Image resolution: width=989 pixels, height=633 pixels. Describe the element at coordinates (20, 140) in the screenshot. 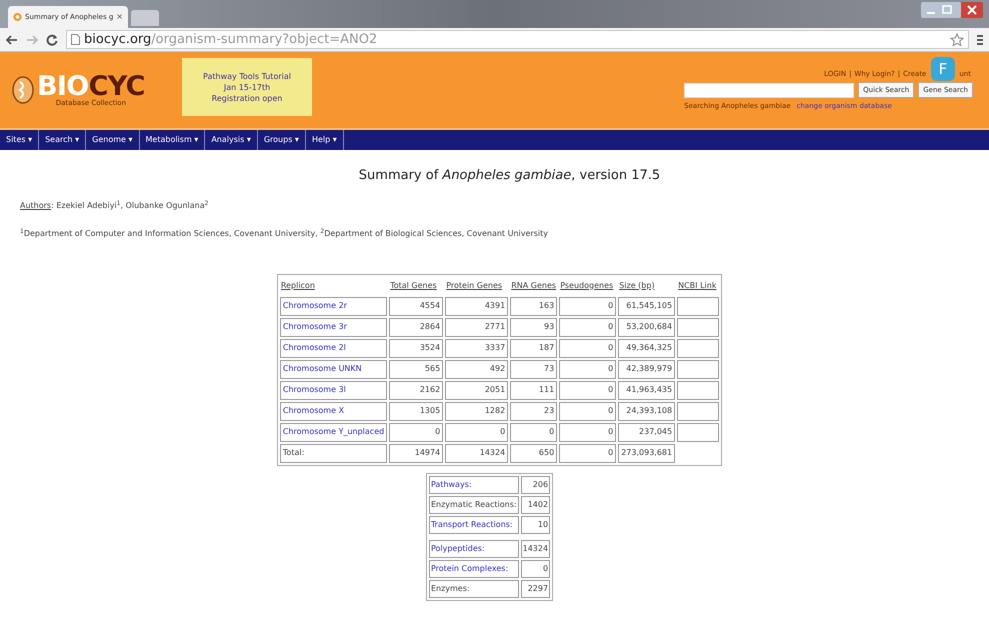

I see `nav-menu-item: Sites ▾` at that location.